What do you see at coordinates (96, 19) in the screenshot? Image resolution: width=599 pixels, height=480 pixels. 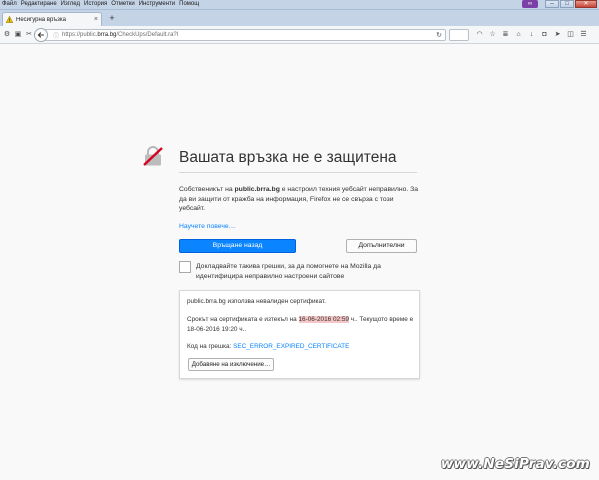 I see `tab-close-icon: ×` at bounding box center [96, 19].